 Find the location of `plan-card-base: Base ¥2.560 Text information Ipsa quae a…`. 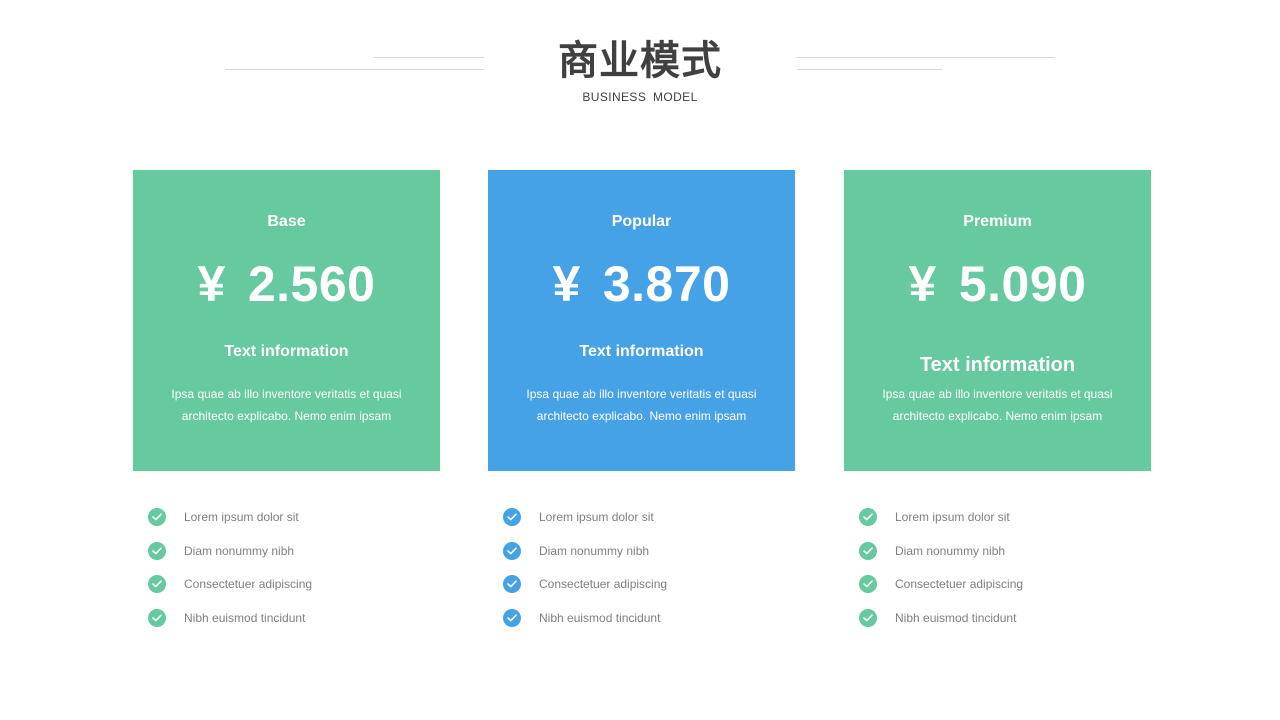

plan-card-base: Base ¥2.560 Text information Ipsa quae a… is located at coordinates (286, 320).